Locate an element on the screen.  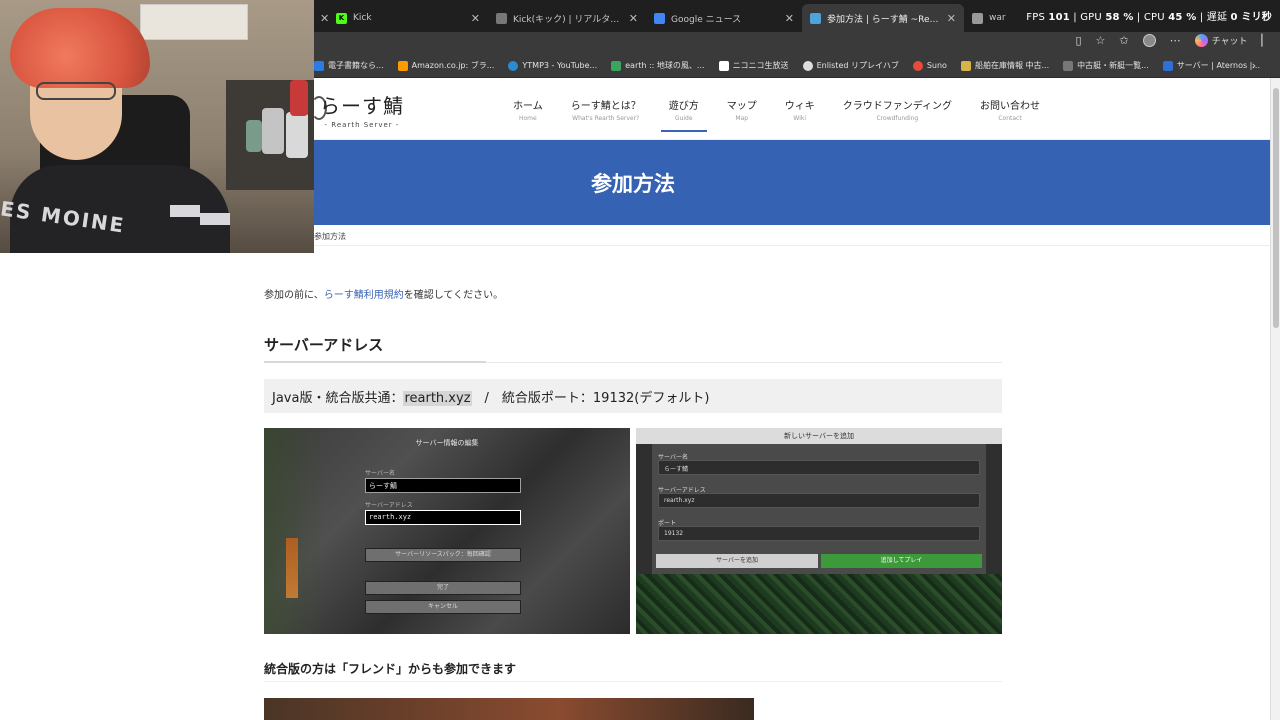
sidebar-toggle-icon: ▏ is located at coordinates (1266, 40).